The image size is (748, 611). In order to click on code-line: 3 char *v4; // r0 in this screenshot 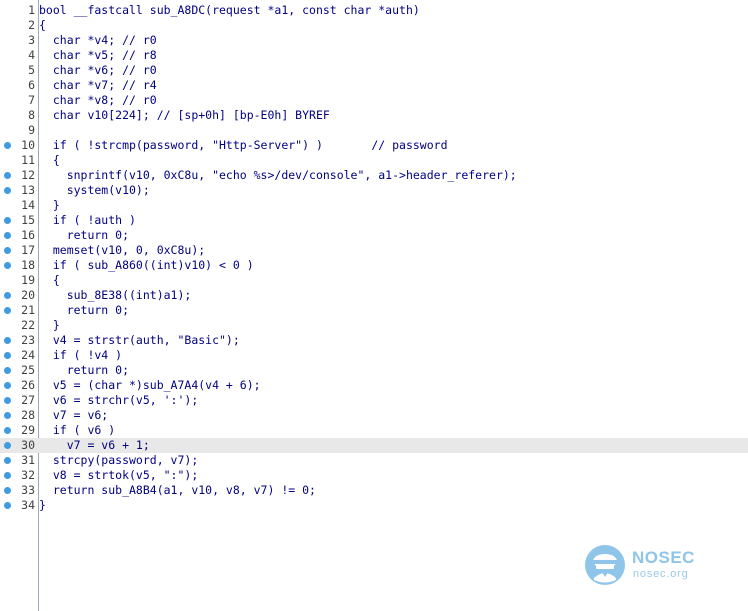, I will do `click(374, 40)`.